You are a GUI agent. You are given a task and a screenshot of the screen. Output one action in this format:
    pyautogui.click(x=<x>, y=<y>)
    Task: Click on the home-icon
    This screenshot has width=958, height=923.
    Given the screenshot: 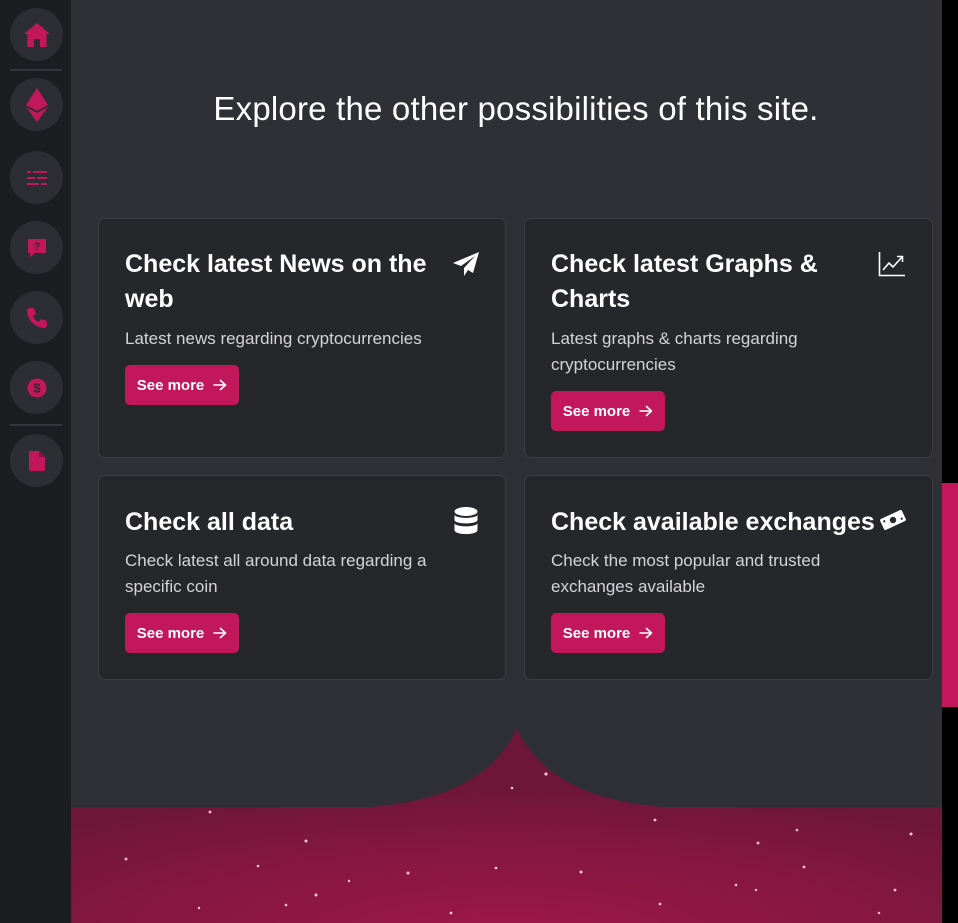 What is the action you would take?
    pyautogui.click(x=36, y=34)
    